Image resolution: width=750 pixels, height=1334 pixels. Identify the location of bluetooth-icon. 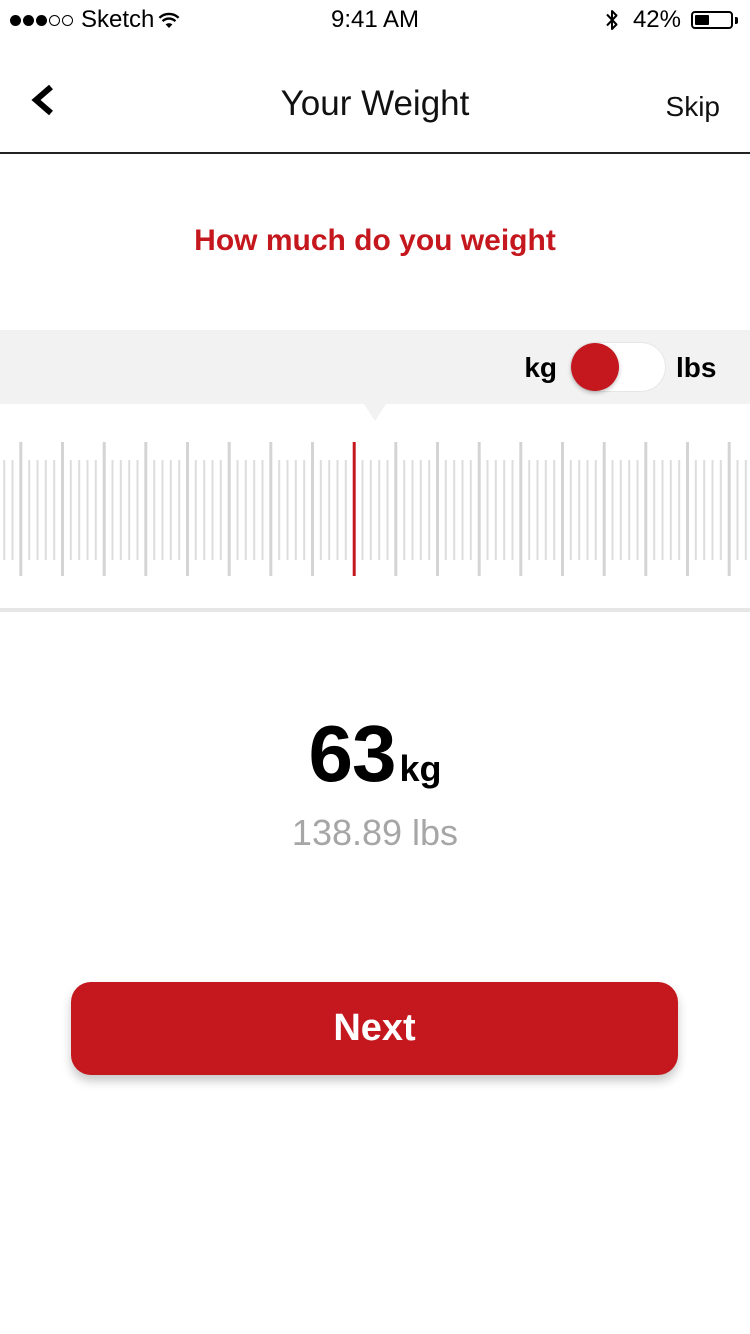
(612, 20).